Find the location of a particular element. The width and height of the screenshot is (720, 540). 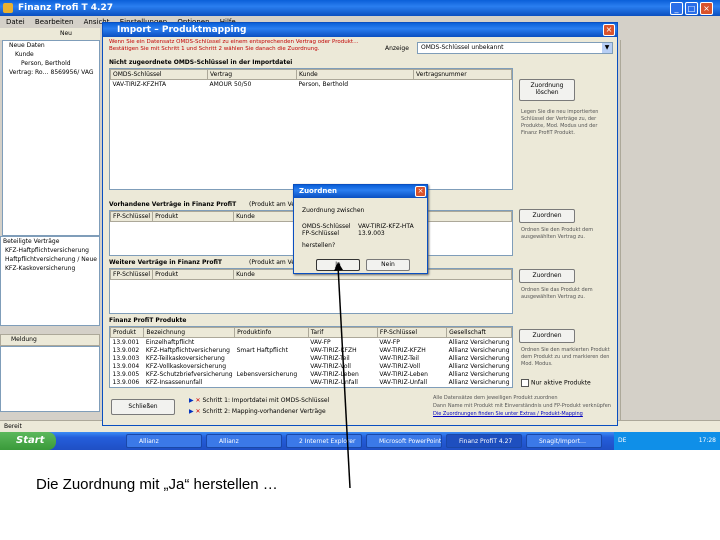

annotation-line is located at coordinates (342, 375).